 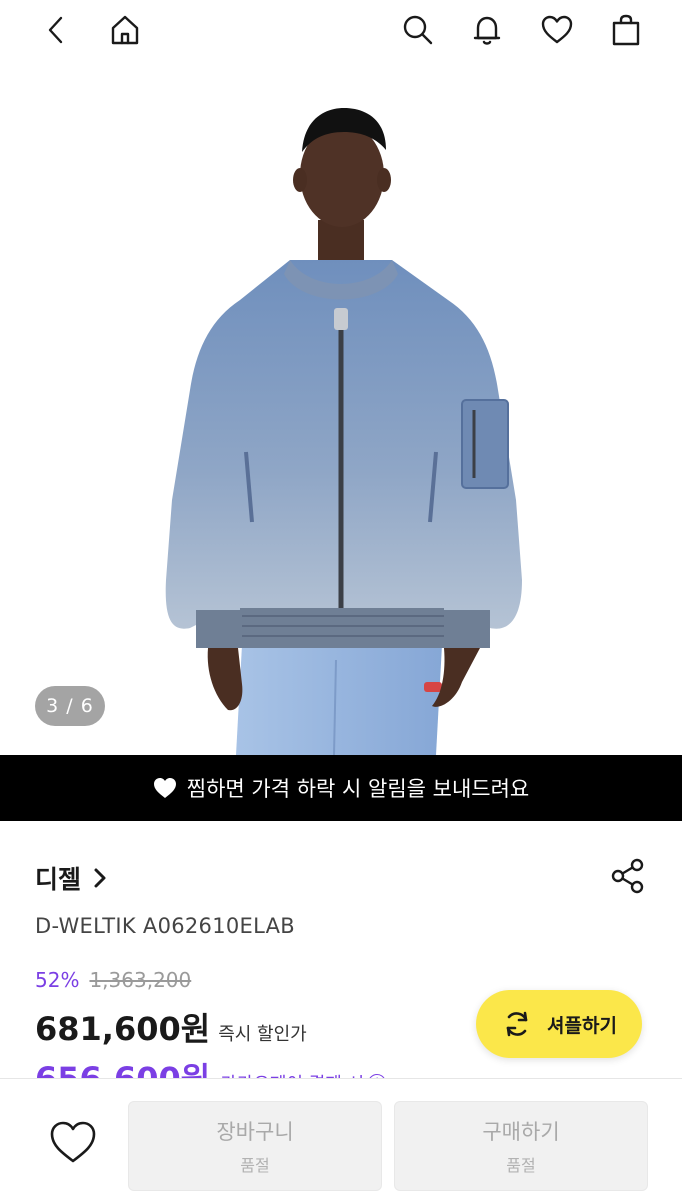 I want to click on search-icon, so click(x=418, y=30).